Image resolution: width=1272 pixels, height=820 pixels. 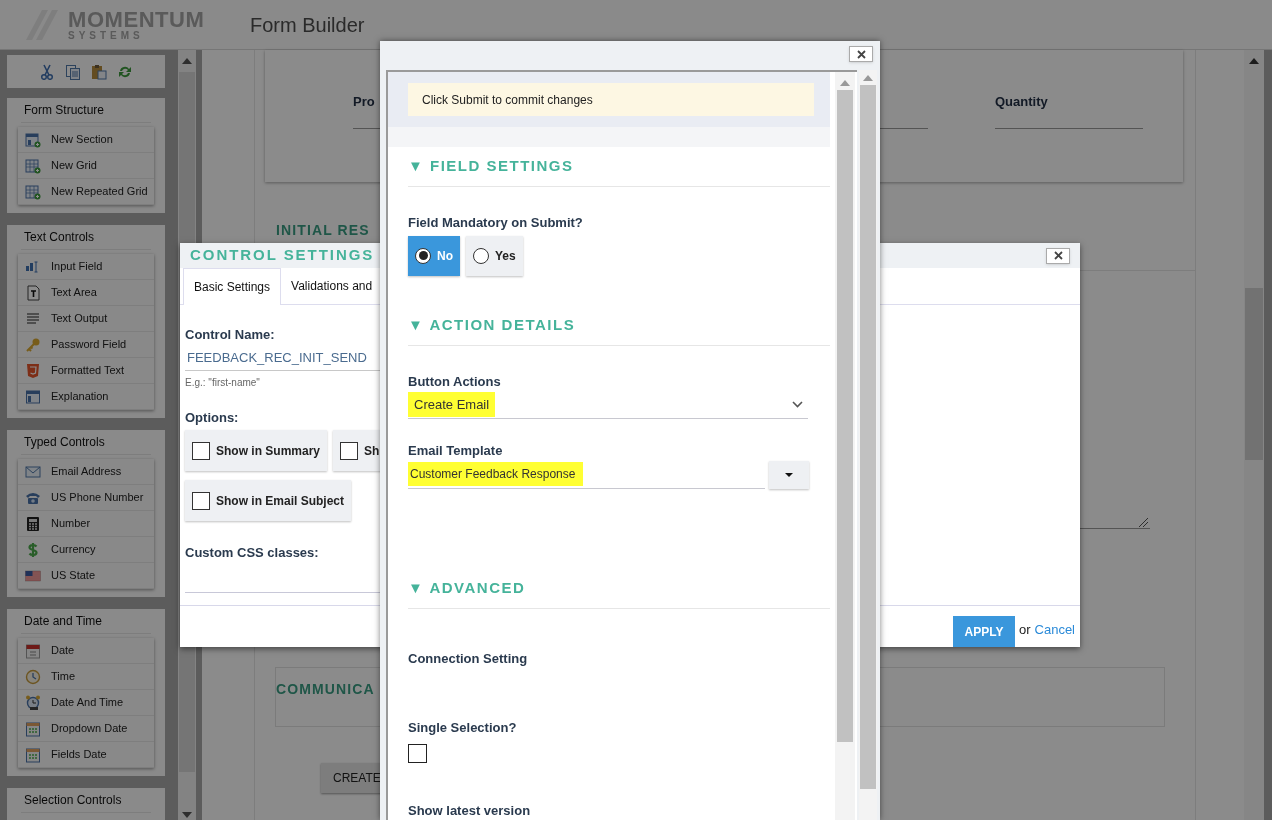 I want to click on field-value: FEEDBACK_REC_INIT_SEND, so click(x=276, y=358).